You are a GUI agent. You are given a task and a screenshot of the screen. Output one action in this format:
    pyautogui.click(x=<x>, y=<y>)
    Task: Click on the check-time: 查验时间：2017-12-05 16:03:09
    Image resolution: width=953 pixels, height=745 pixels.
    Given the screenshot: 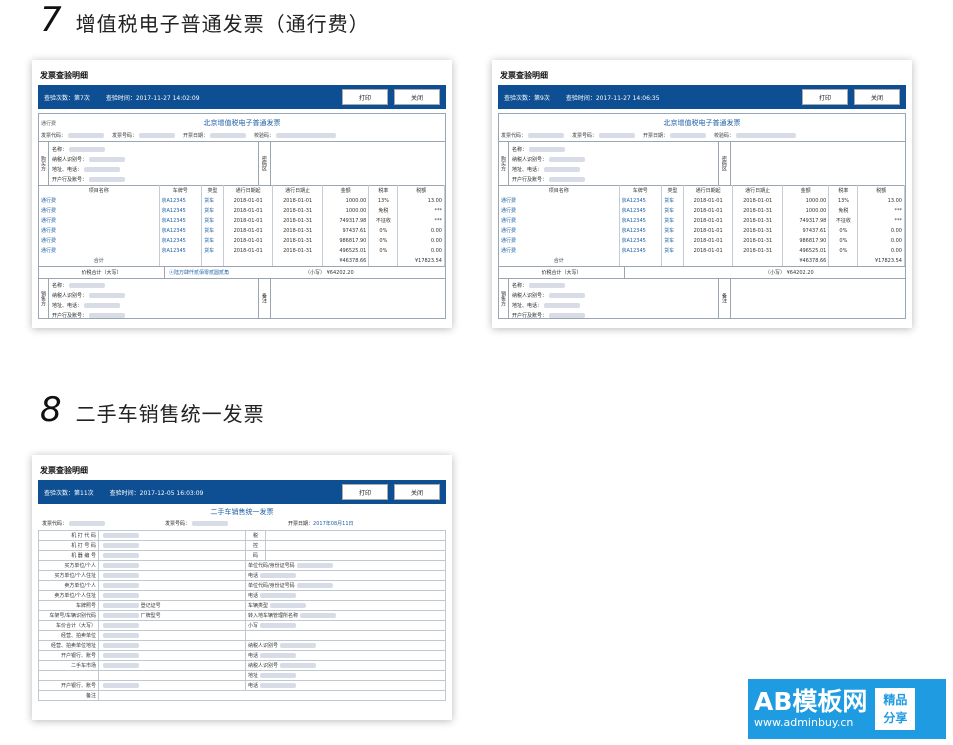 What is the action you would take?
    pyautogui.click(x=156, y=493)
    